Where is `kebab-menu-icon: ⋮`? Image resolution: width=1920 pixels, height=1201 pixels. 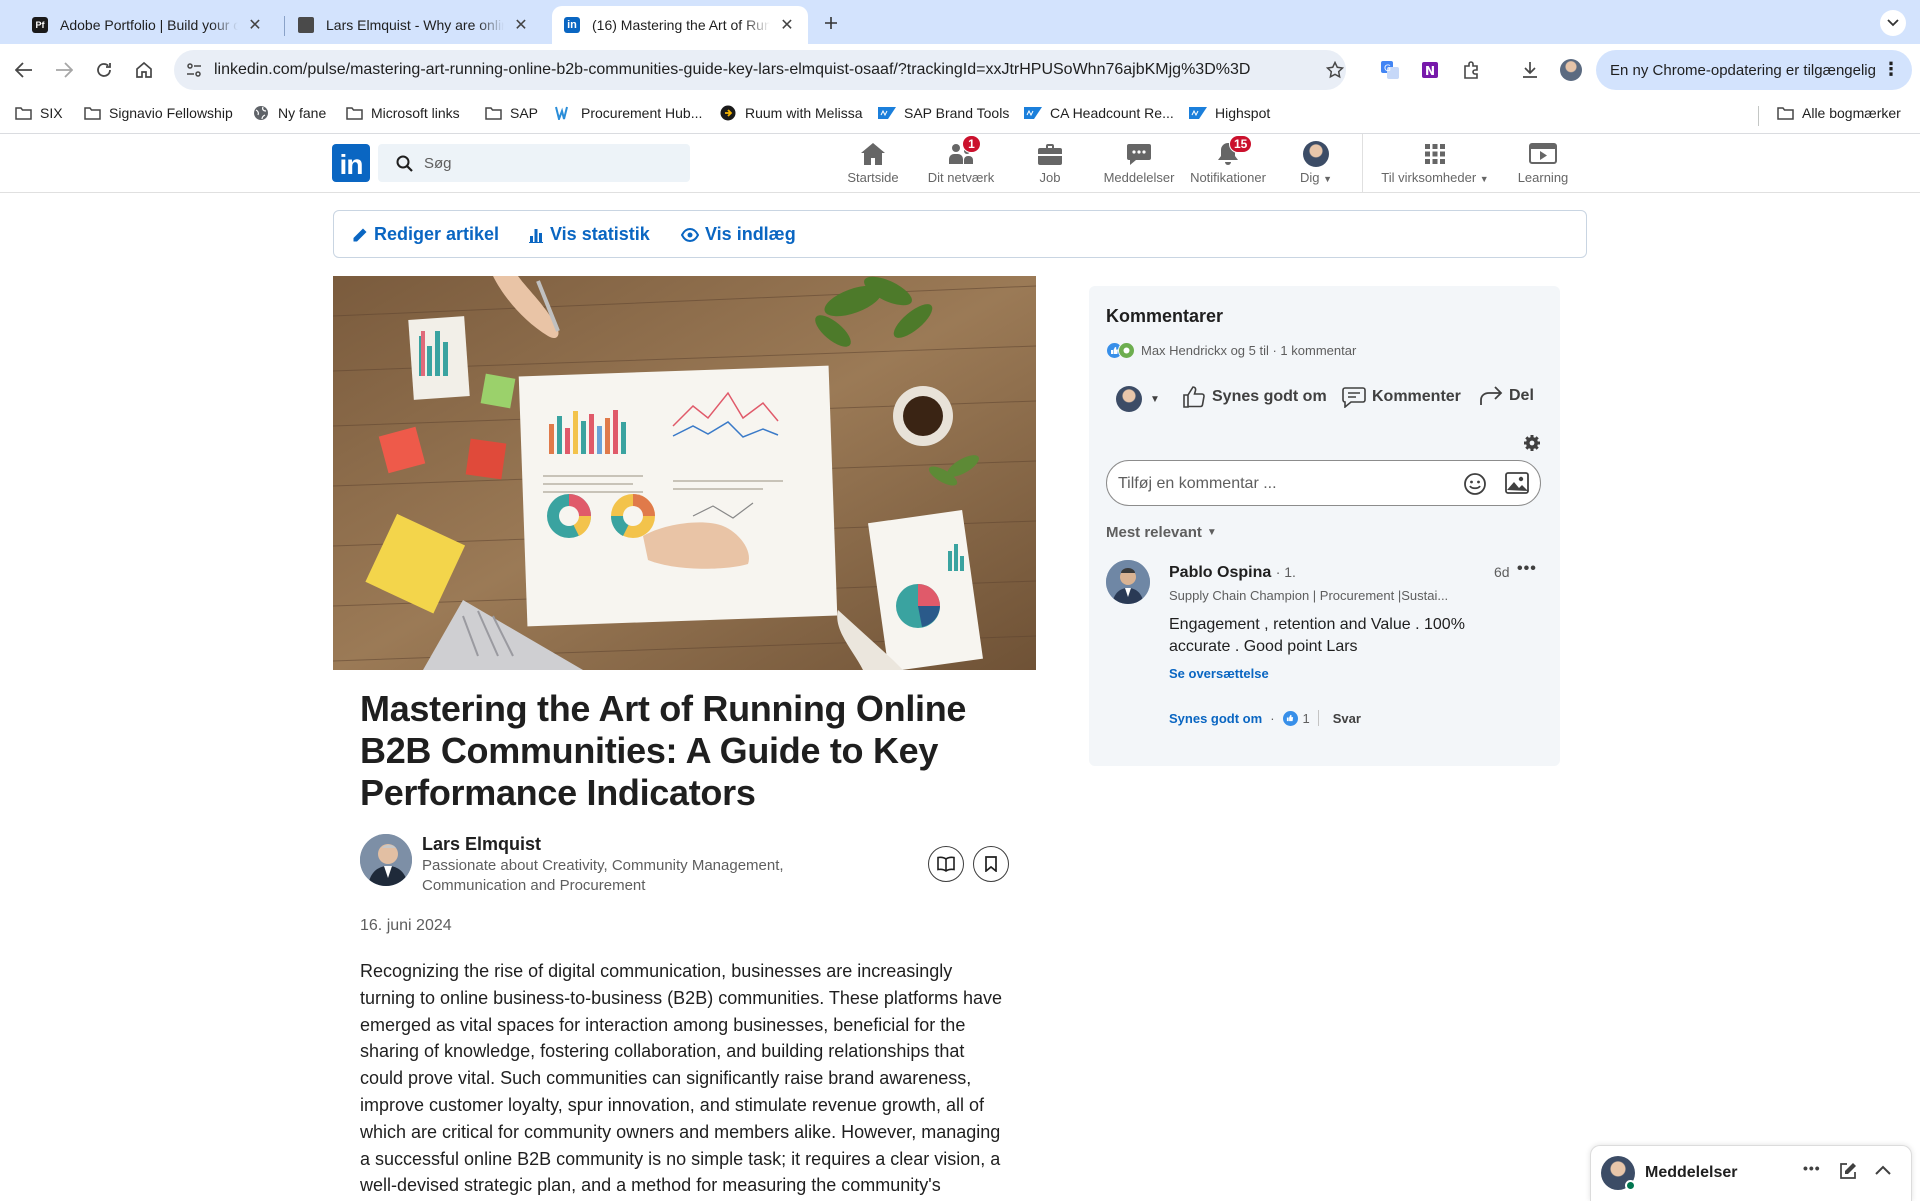 kebab-menu-icon: ⋮ is located at coordinates (1891, 69).